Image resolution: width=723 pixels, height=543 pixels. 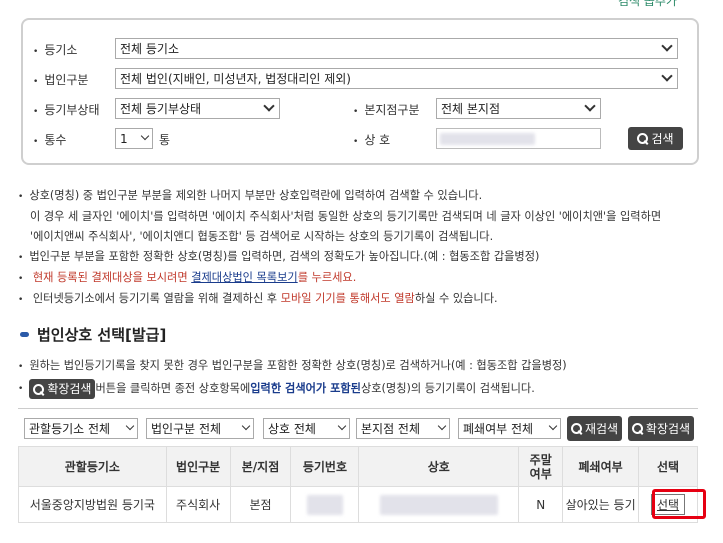 What do you see at coordinates (93, 334) in the screenshot?
I see `section-title: 법인상호 선택[발급]` at bounding box center [93, 334].